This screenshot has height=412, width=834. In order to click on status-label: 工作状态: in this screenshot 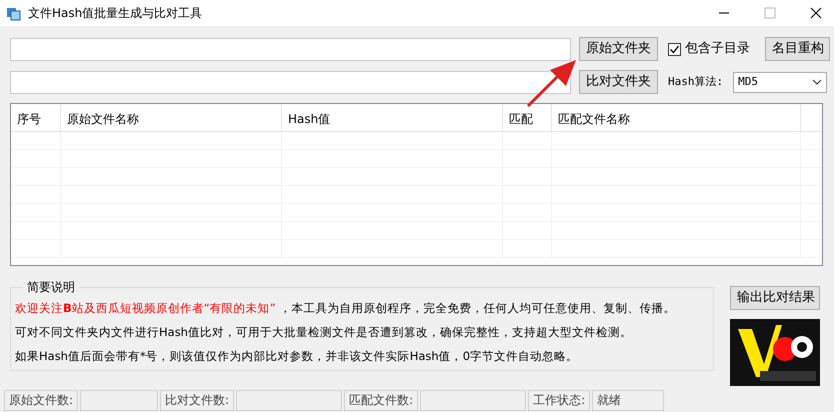, I will do `click(559, 400)`.